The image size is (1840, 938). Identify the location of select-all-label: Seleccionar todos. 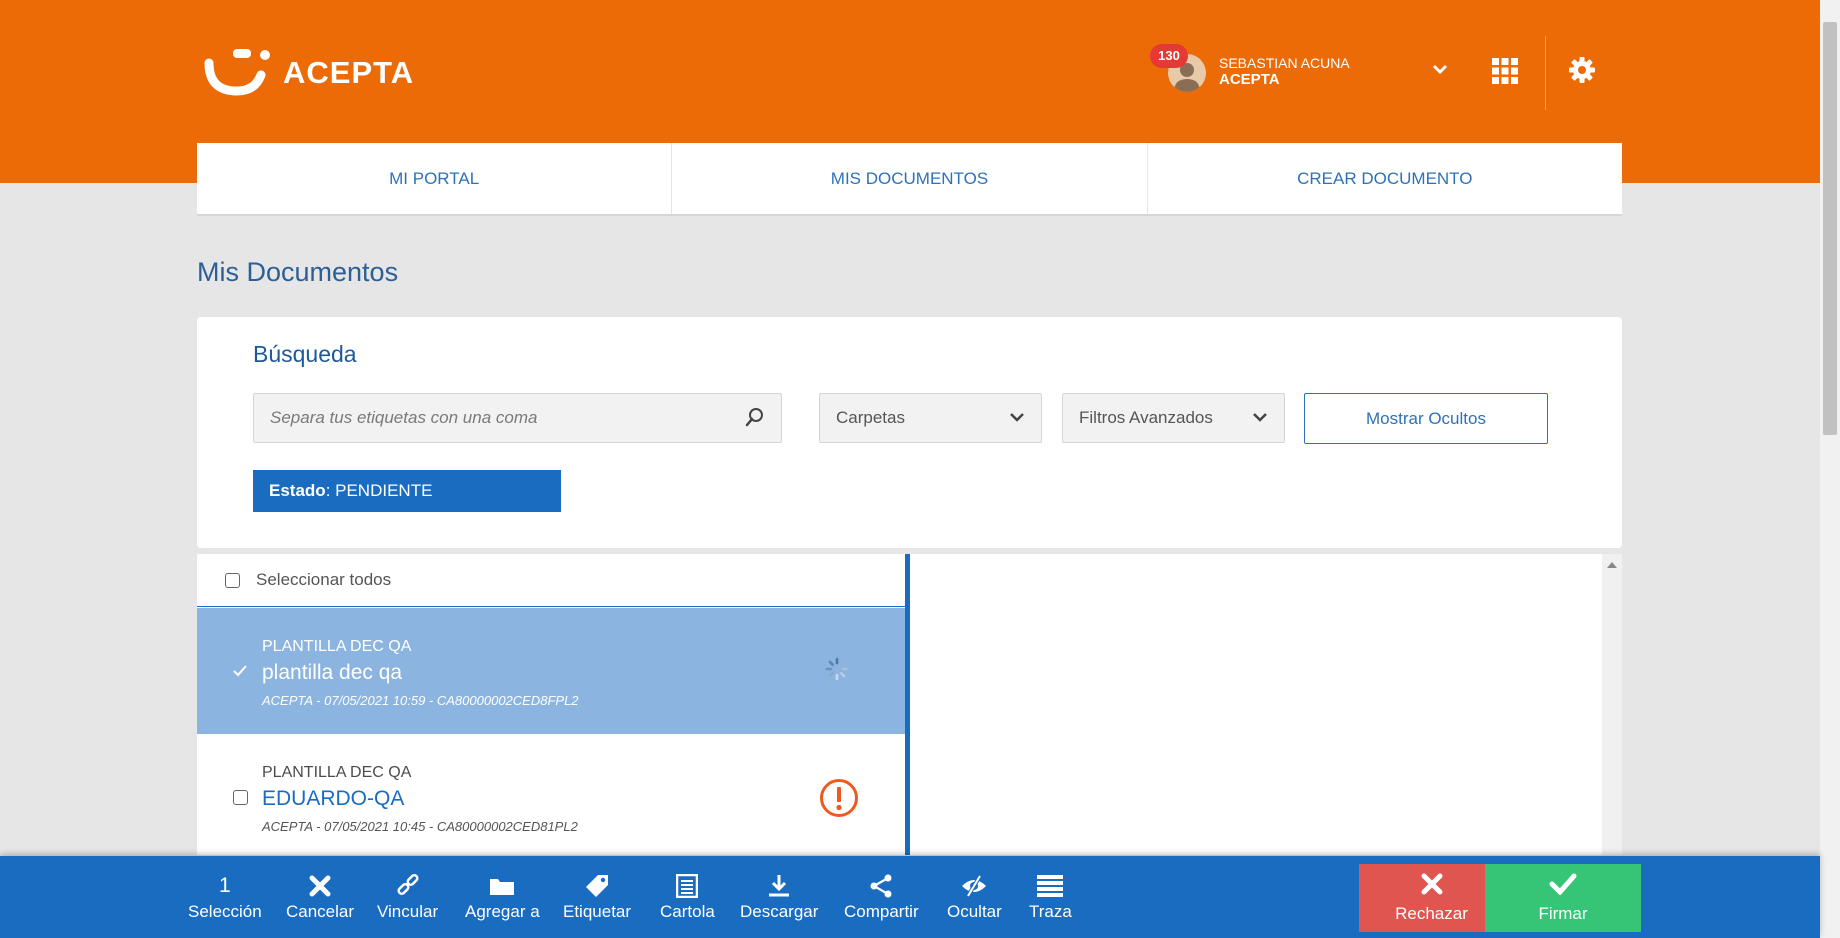
(324, 579).